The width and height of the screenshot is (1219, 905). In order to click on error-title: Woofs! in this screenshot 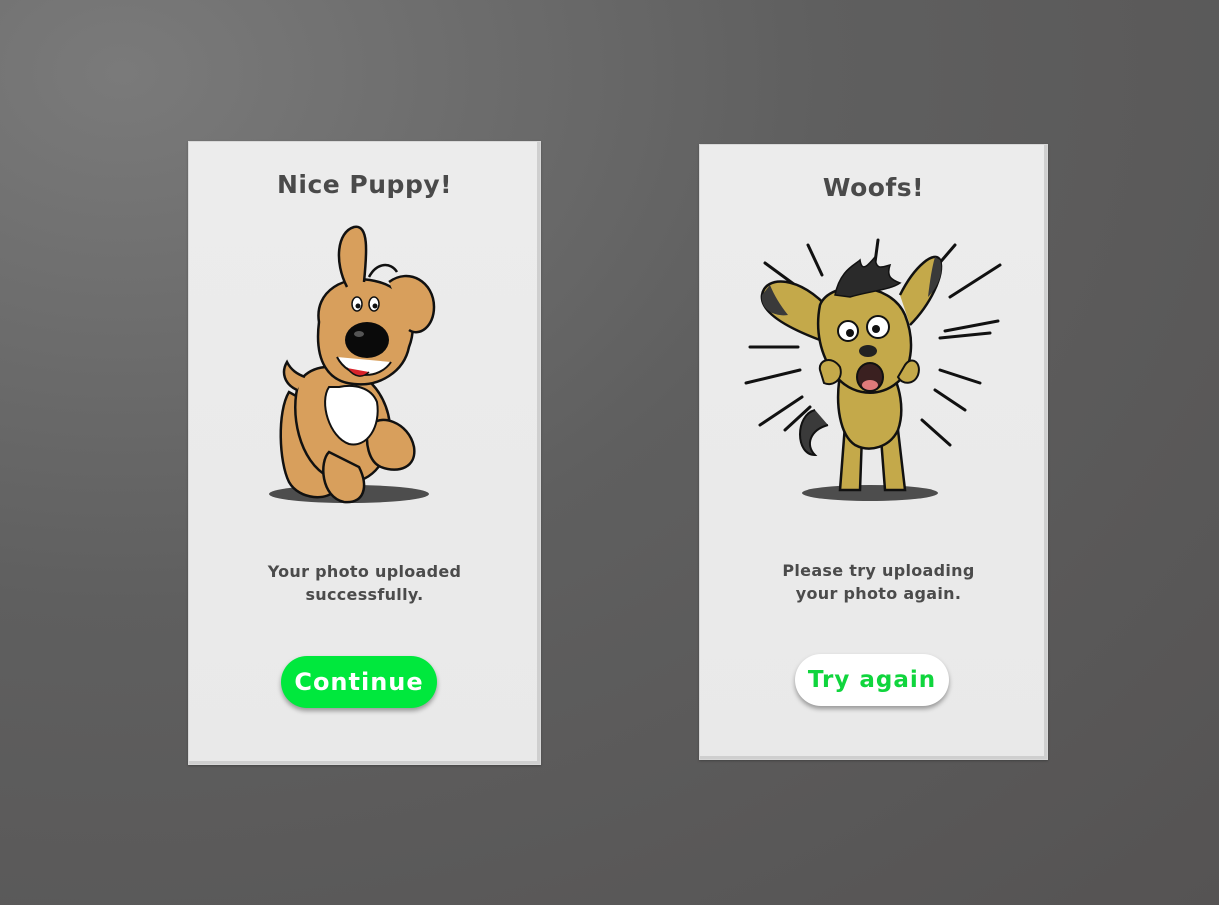, I will do `click(873, 187)`.